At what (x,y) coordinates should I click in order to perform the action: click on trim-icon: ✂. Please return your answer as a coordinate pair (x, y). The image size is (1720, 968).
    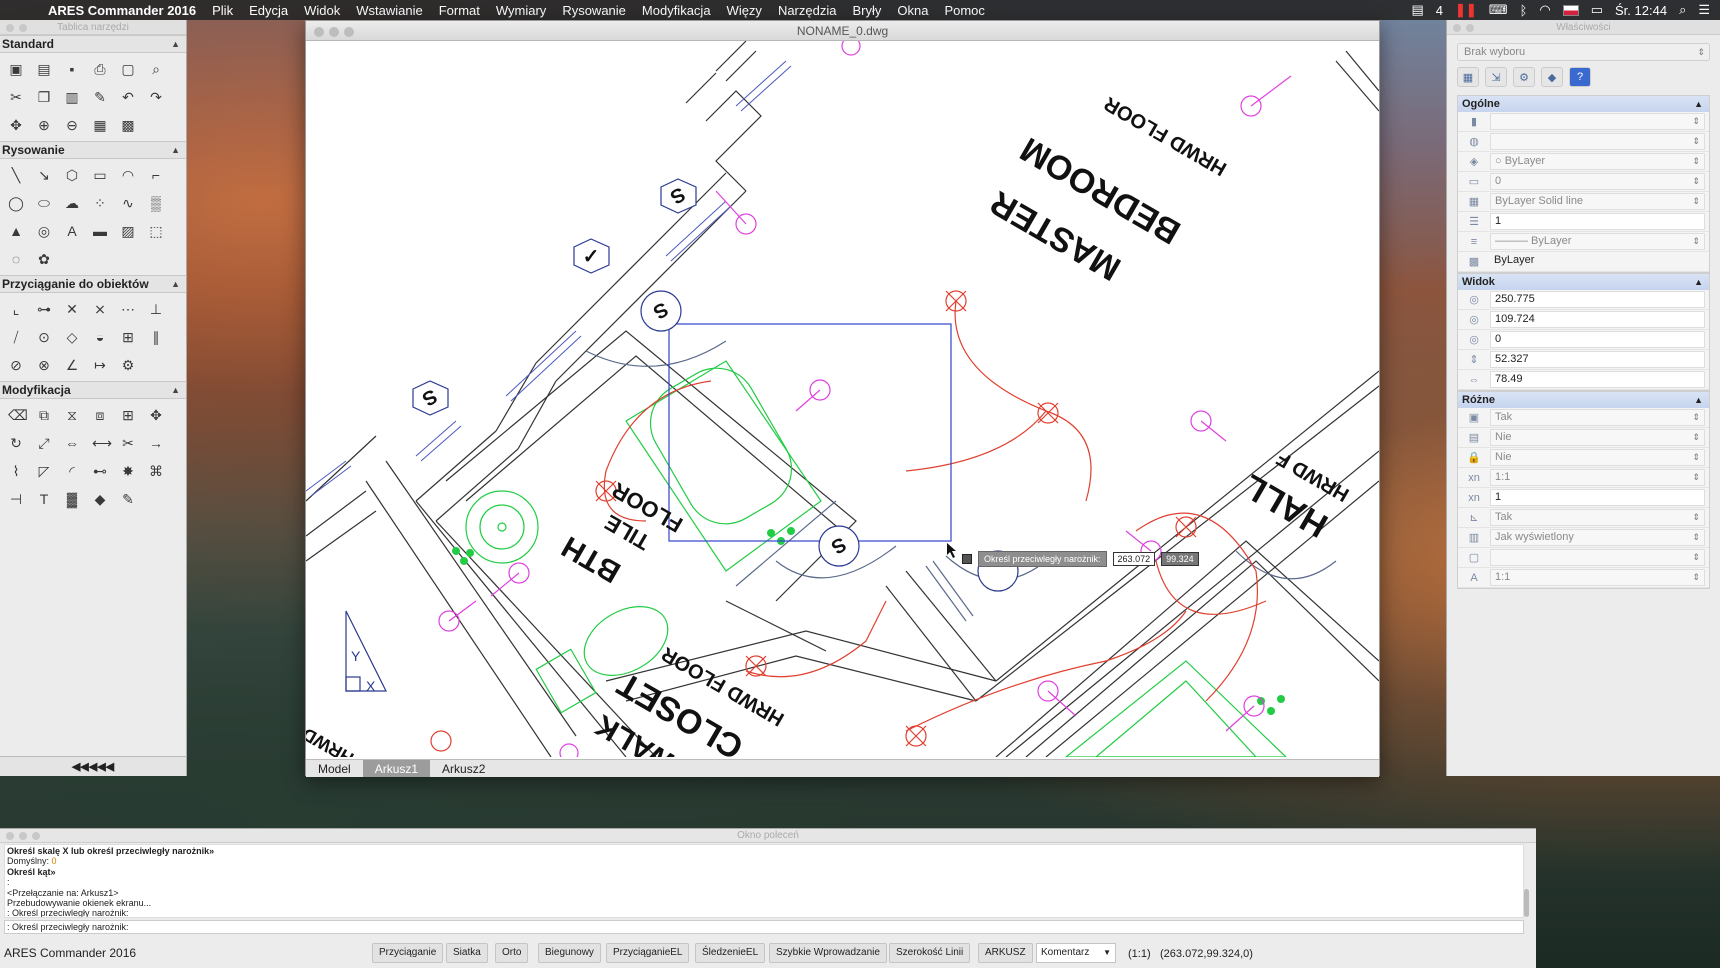
    Looking at the image, I should click on (128, 443).